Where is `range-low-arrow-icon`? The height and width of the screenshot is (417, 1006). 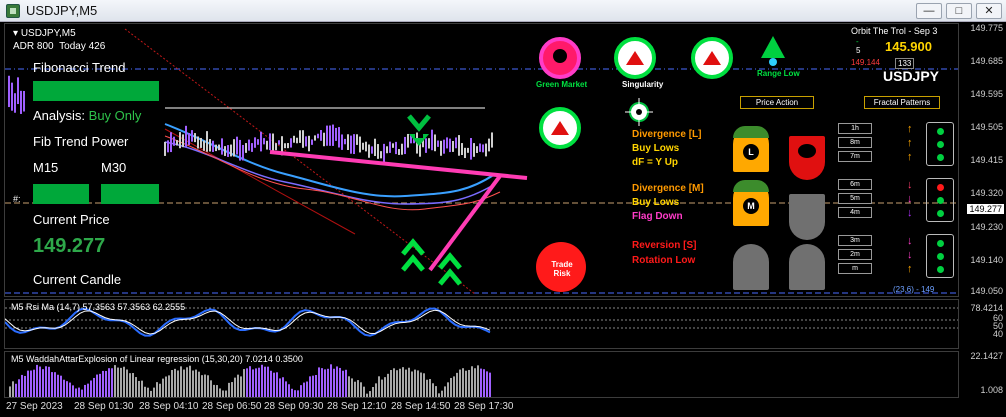
range-low-arrow-icon is located at coordinates (773, 47).